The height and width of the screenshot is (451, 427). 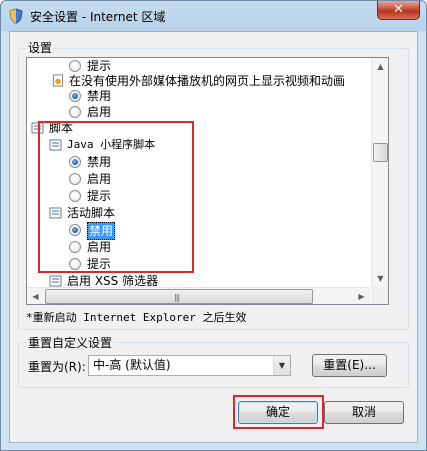 What do you see at coordinates (99, 112) in the screenshot?
I see `tree-item-label: 启用` at bounding box center [99, 112].